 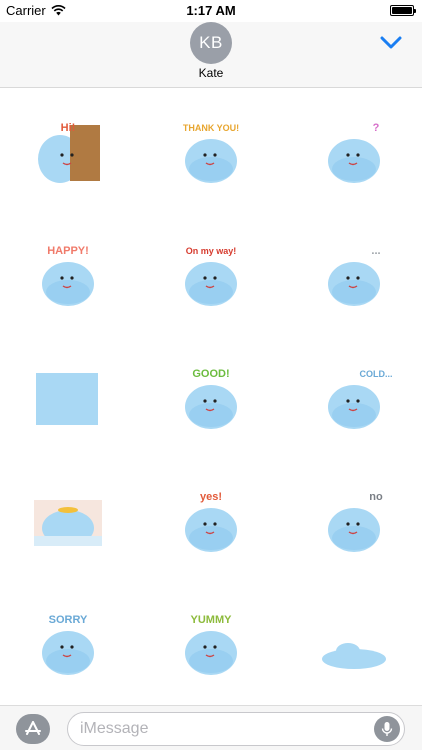 I want to click on sticker-monster-in-bath, so click(x=68, y=523).